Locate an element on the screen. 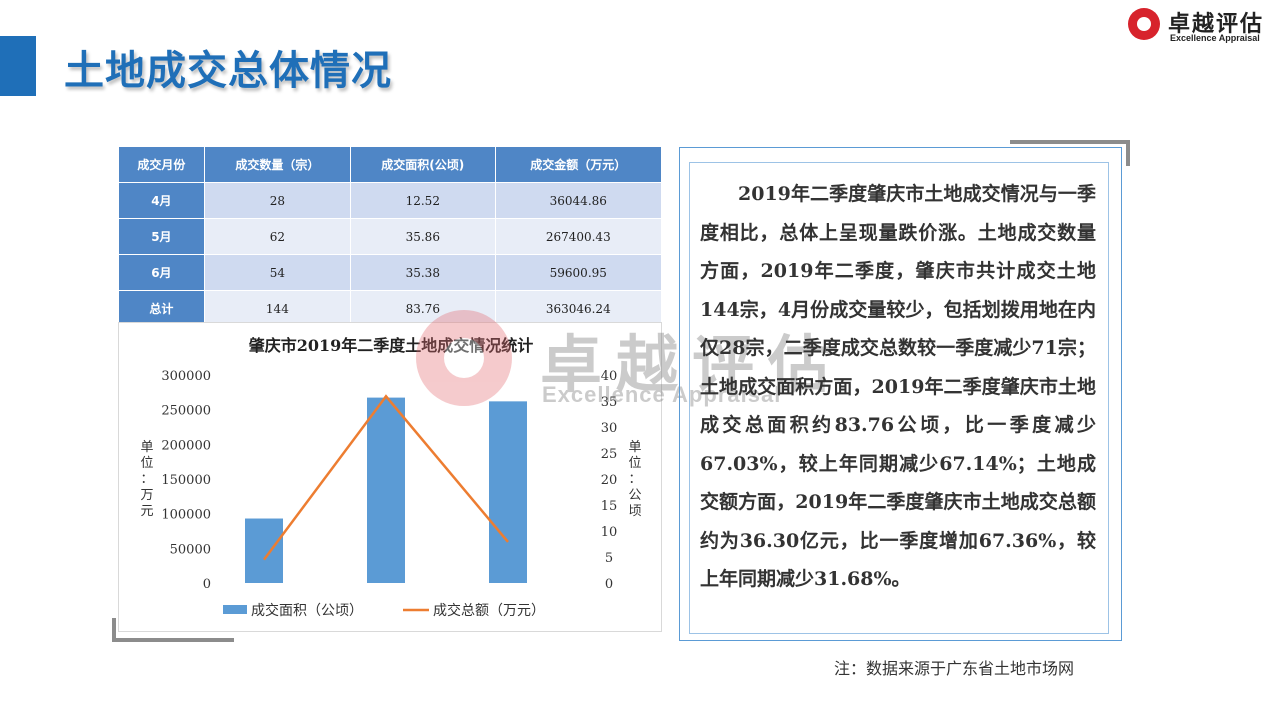  left-tick-label: 150000 is located at coordinates (186, 480).